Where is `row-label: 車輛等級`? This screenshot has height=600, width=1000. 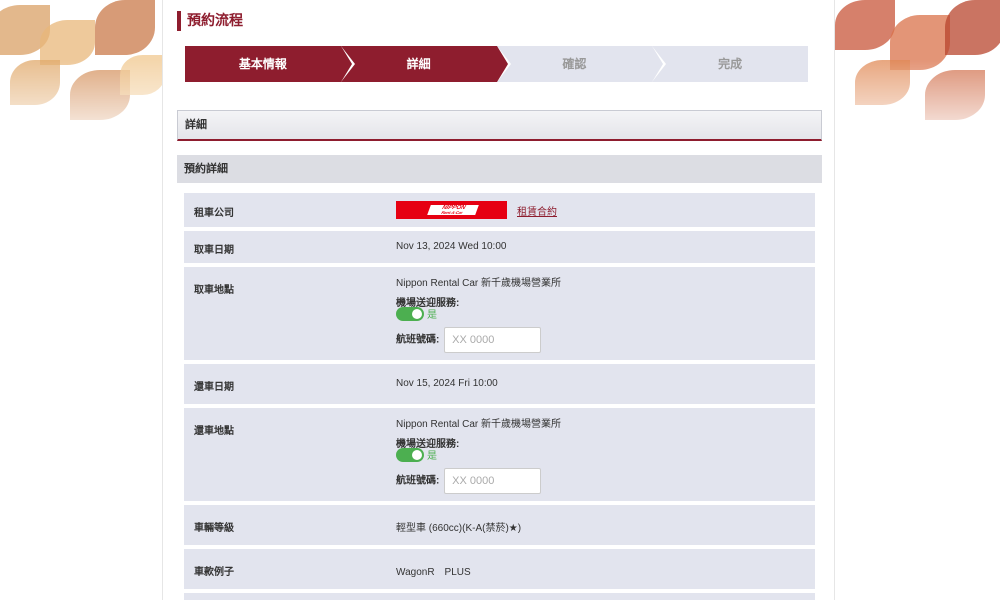
row-label: 車輛等級 is located at coordinates (214, 528).